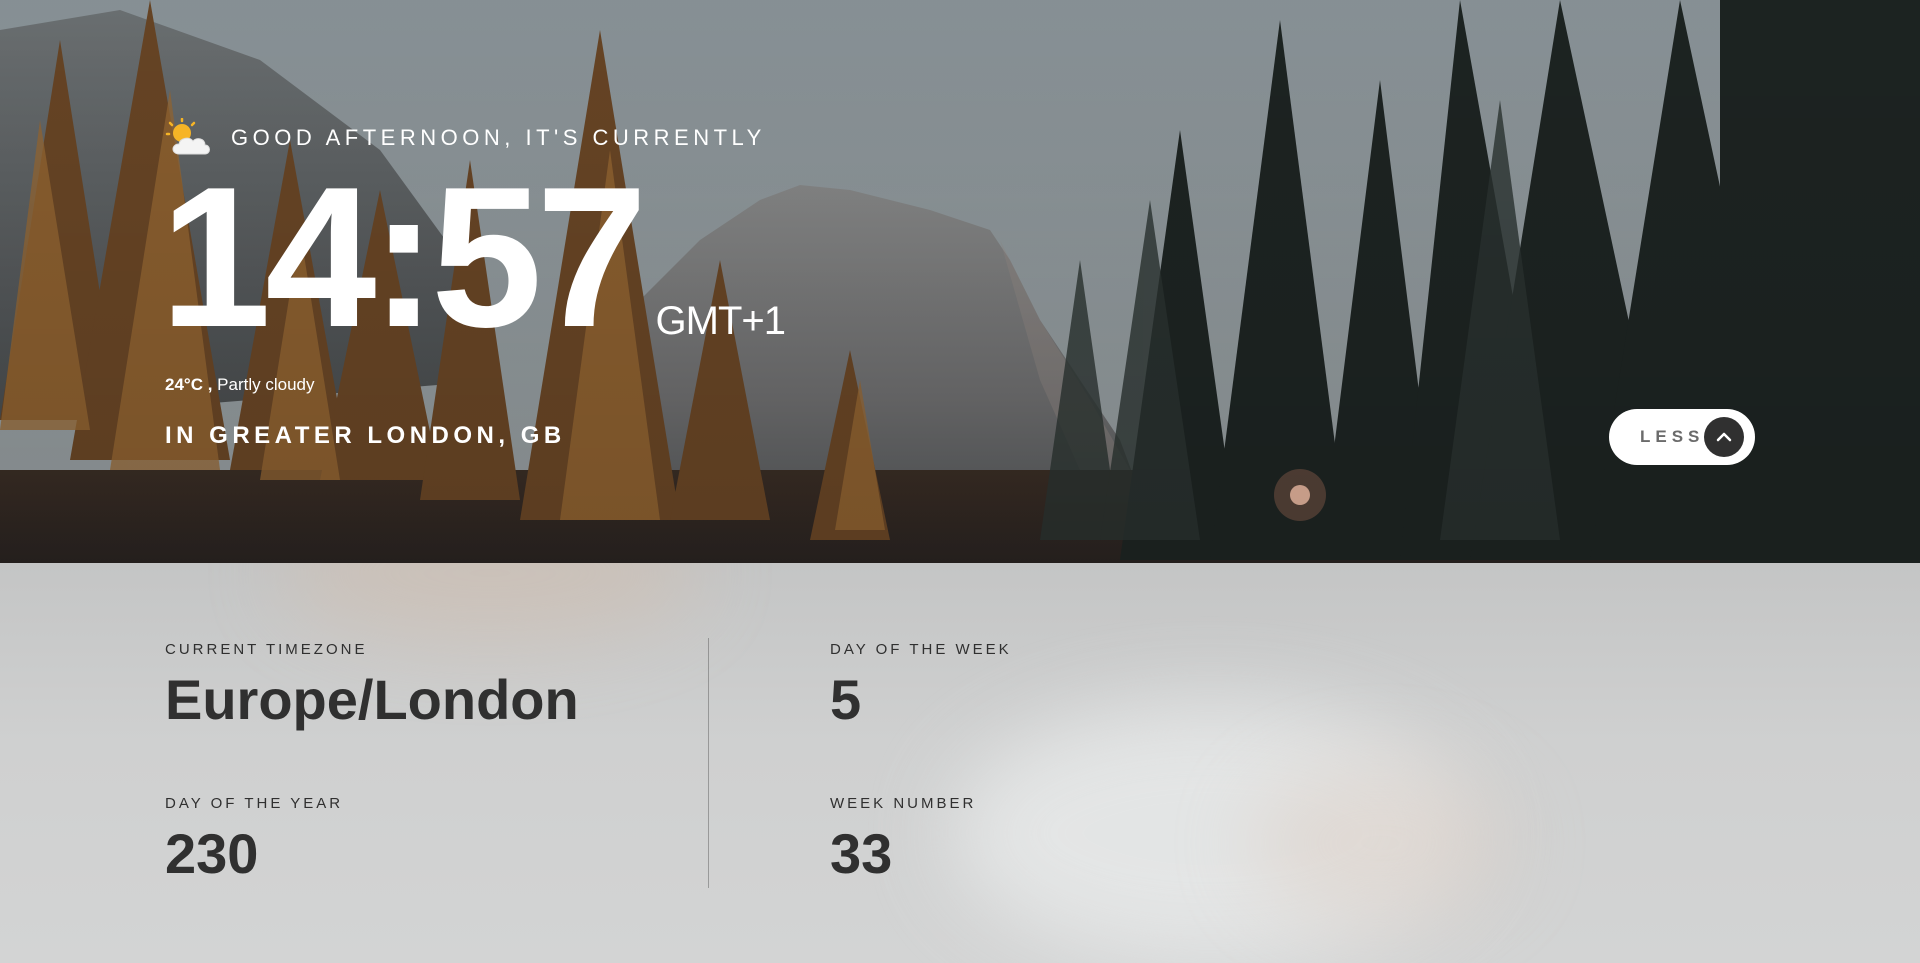 The image size is (1920, 963). Describe the element at coordinates (266, 649) in the screenshot. I see `current-timezone-label: CURRENT TIMEZONE` at that location.